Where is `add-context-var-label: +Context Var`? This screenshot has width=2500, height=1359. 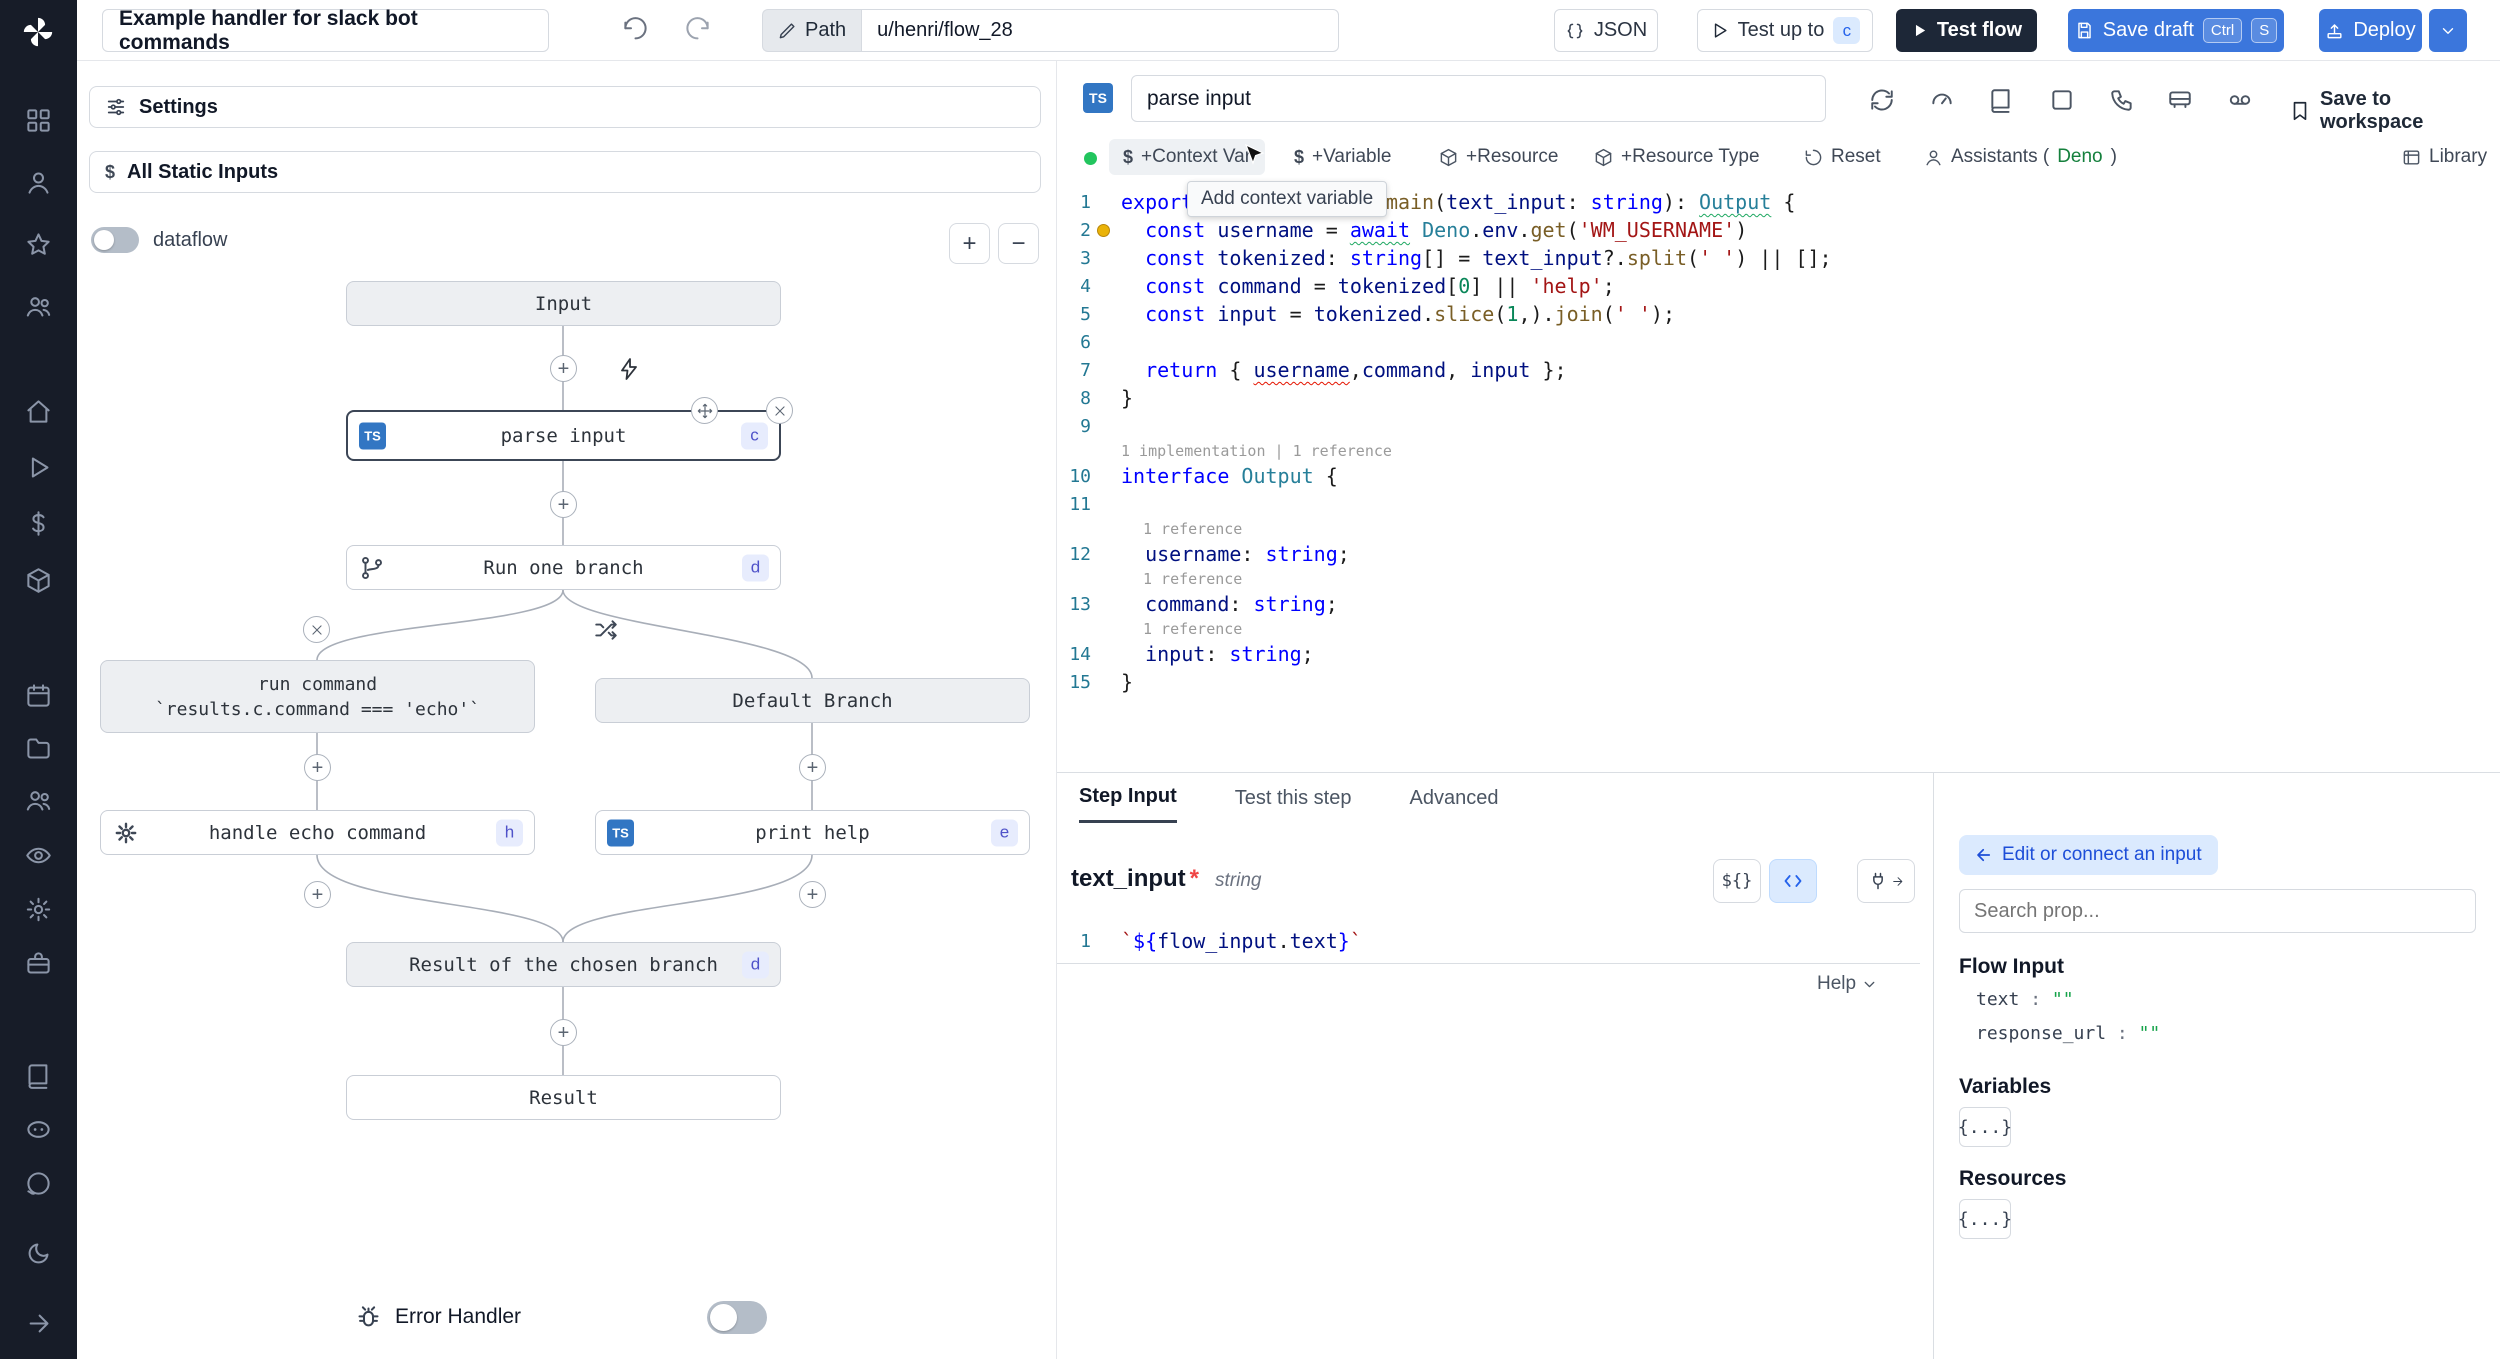
add-context-var-label: +Context Var is located at coordinates (1196, 156).